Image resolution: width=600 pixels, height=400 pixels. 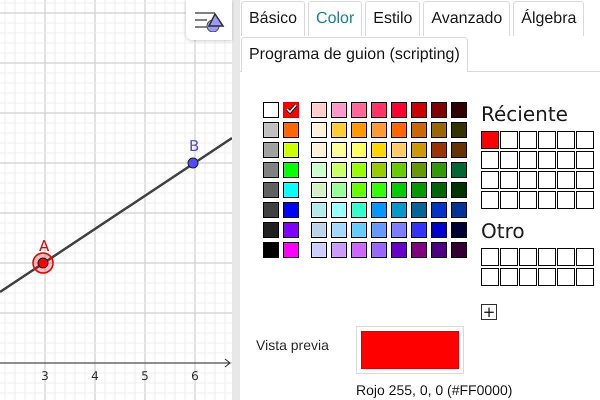 I want to click on point, so click(x=193, y=163).